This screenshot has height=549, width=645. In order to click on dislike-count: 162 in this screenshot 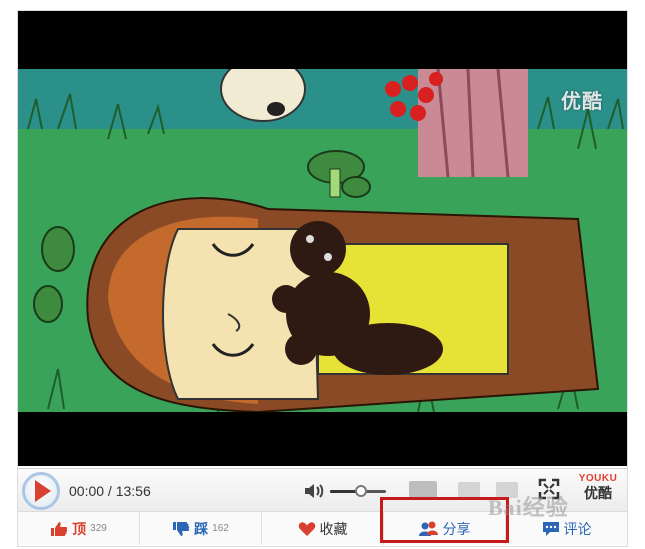, I will do `click(220, 528)`.